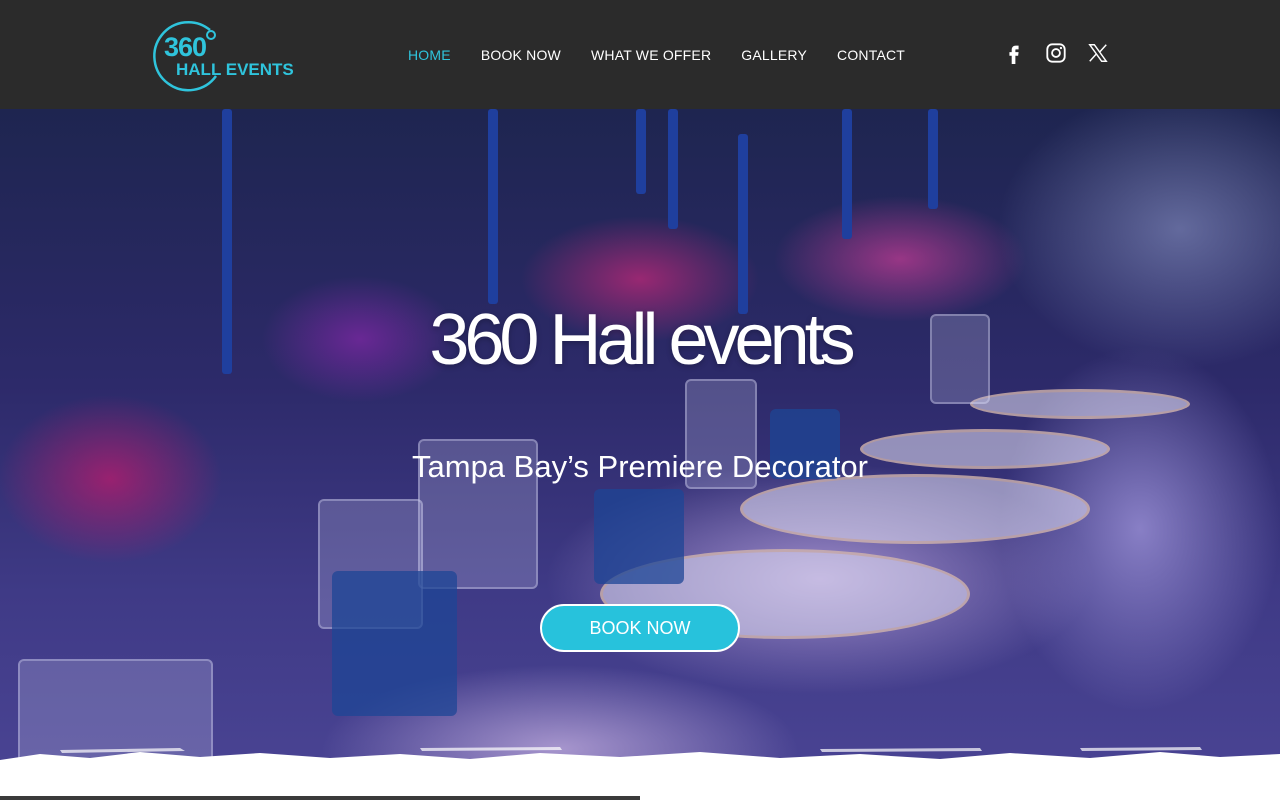  Describe the element at coordinates (429, 55) in the screenshot. I see `nav-item-home: HOME` at that location.